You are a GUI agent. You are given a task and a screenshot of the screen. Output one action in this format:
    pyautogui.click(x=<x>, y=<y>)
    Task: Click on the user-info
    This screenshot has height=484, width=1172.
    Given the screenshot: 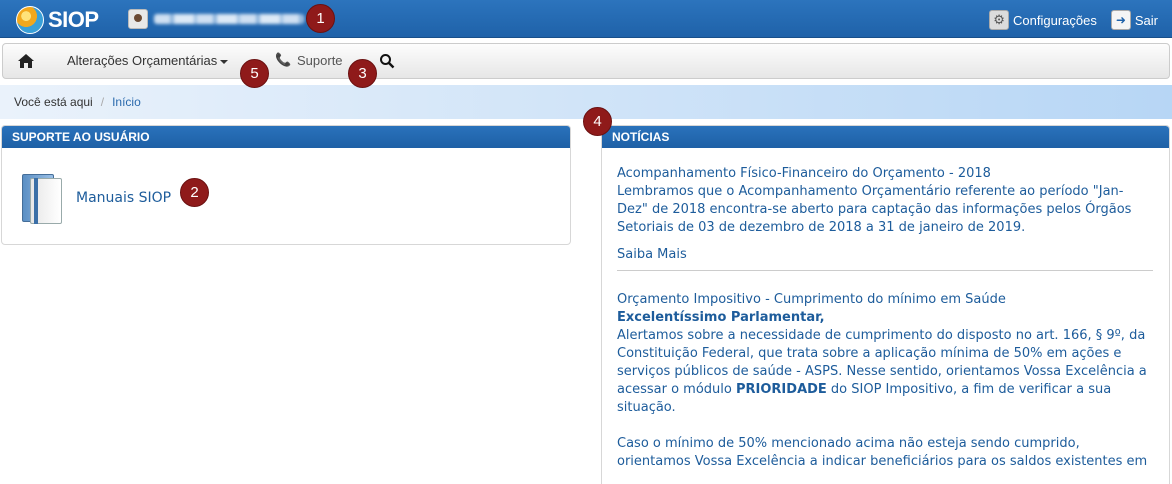 What is the action you would take?
    pyautogui.click(x=216, y=19)
    